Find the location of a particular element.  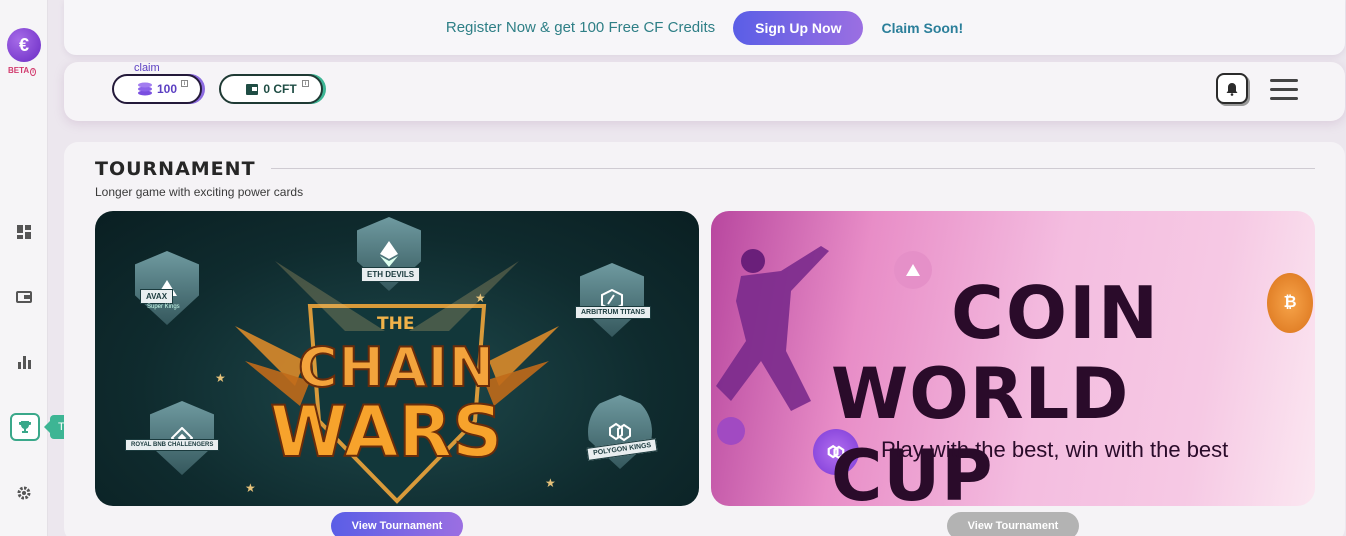

sidebar-item-settings is located at coordinates (24, 493).